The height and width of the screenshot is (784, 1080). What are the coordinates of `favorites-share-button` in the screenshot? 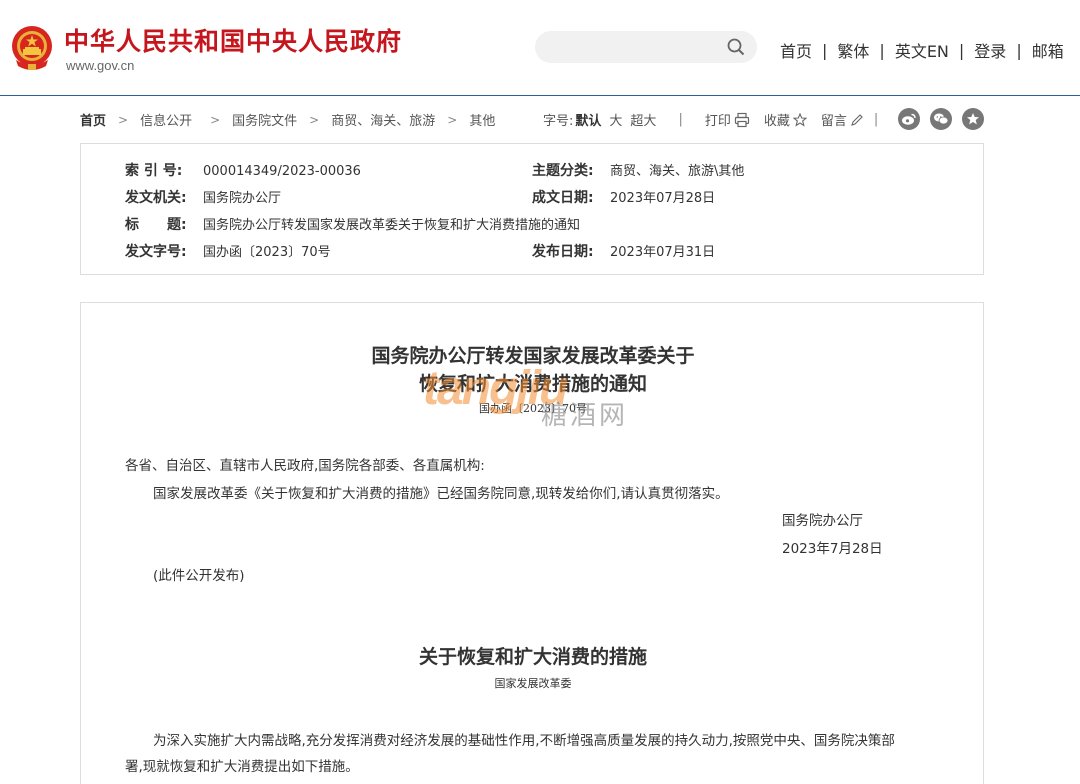 It's located at (973, 119).